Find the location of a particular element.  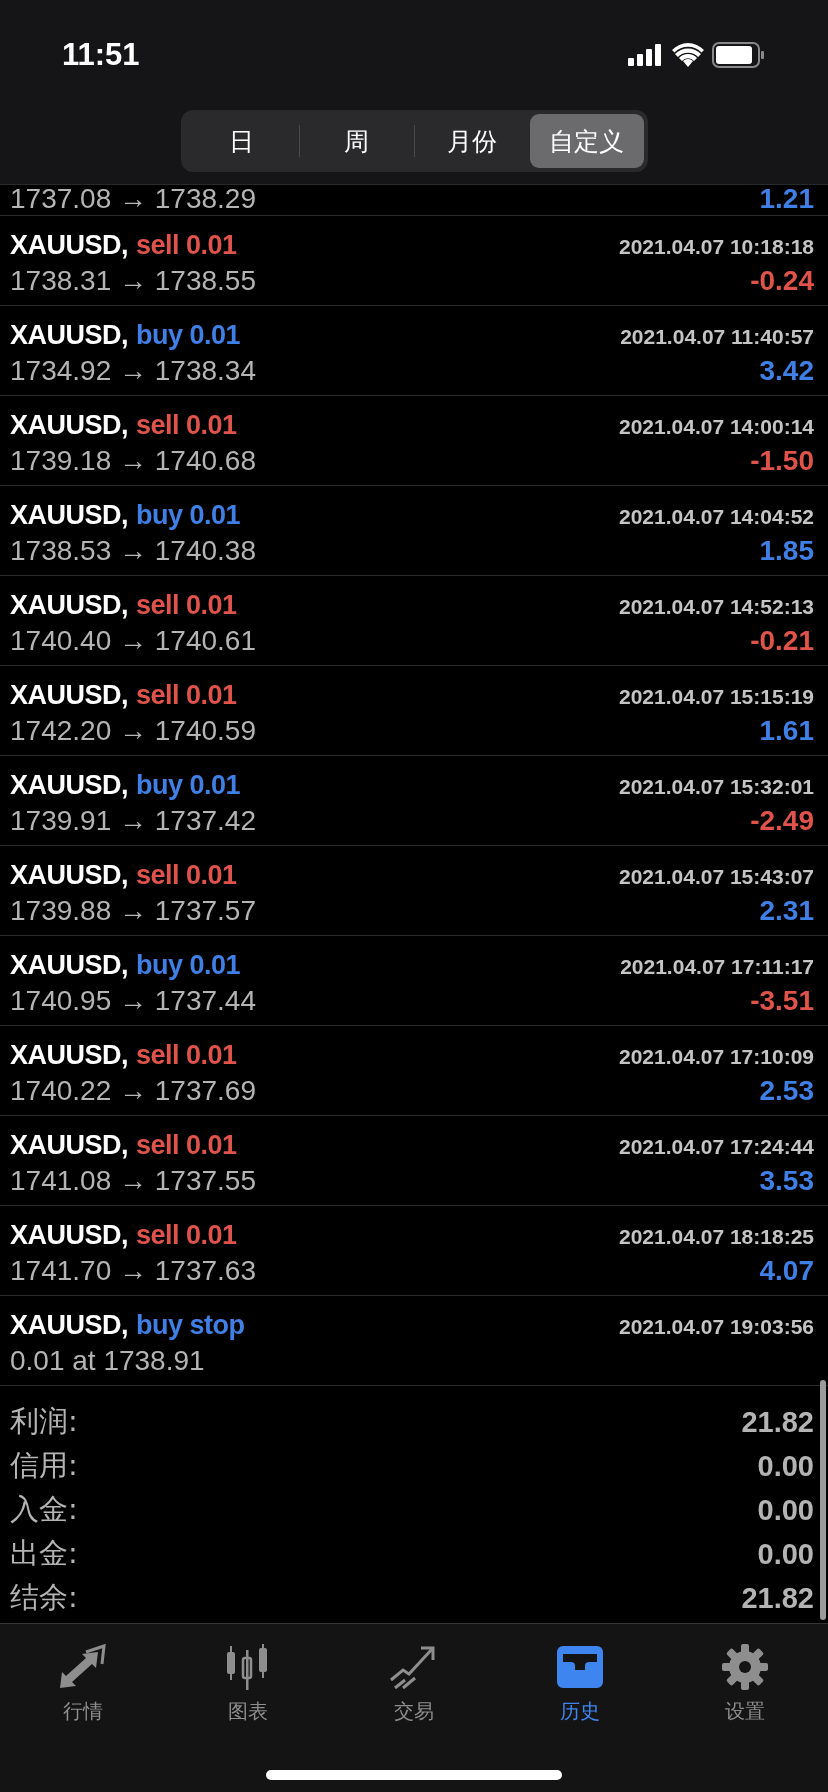

trade-time: 2021.04.07 17:24:44 is located at coordinates (716, 1147).